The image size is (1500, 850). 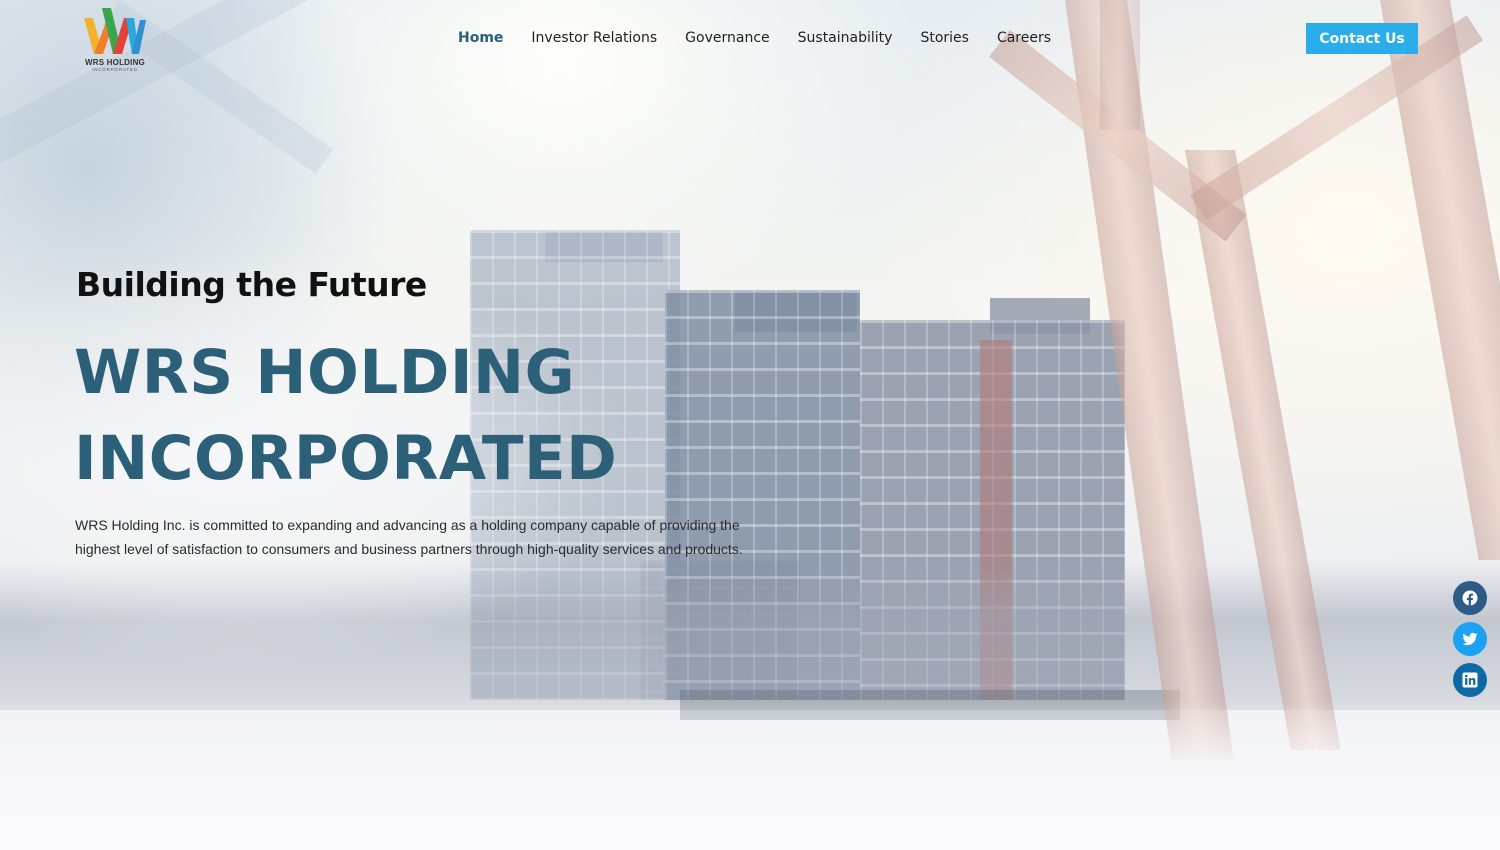 I want to click on twitter-link, so click(x=1470, y=639).